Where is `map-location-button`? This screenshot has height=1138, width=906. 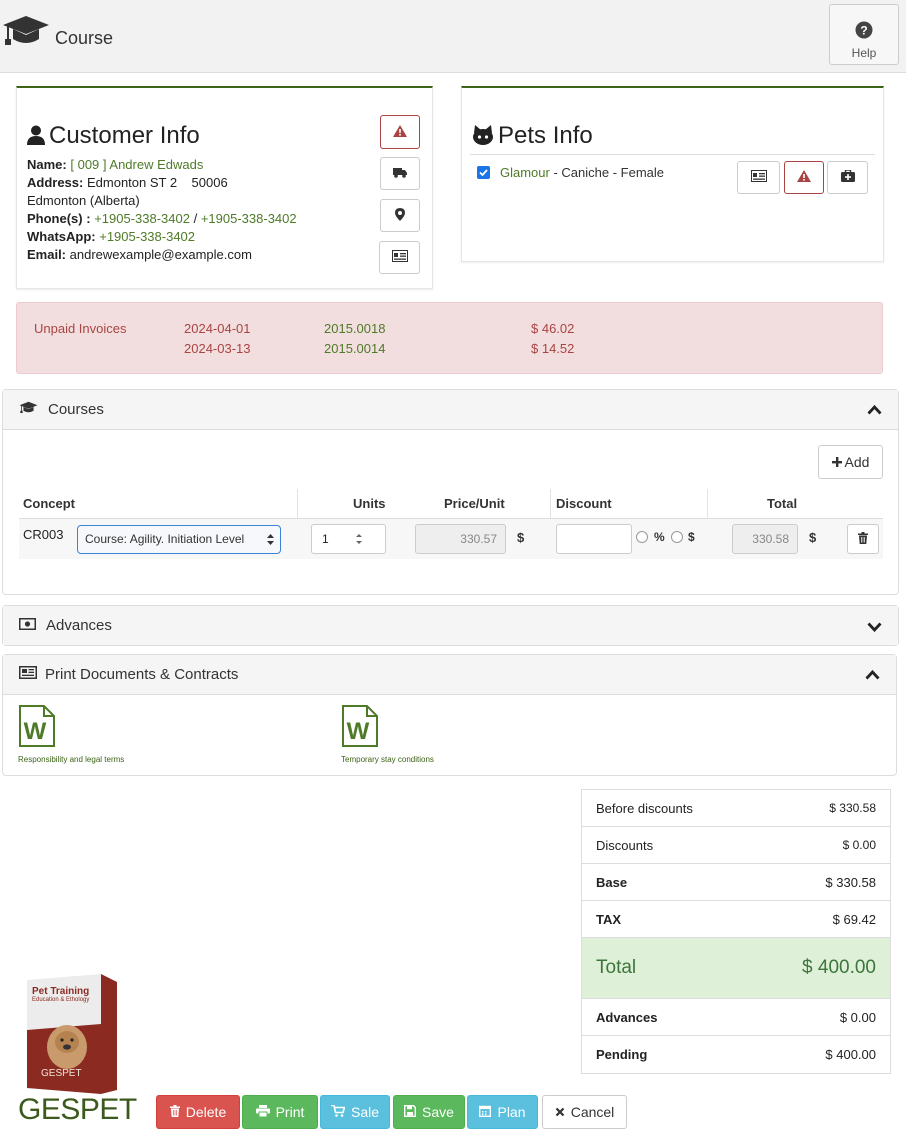
map-location-button is located at coordinates (400, 215).